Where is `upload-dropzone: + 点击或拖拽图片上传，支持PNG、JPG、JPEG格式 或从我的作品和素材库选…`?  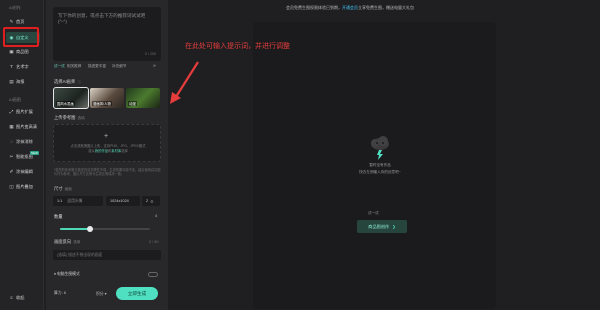
upload-dropzone: + 点击或拖拽图片上传，支持PNG、JPG、JPEG格式 或从我的作品和素材库选… is located at coordinates (107, 143).